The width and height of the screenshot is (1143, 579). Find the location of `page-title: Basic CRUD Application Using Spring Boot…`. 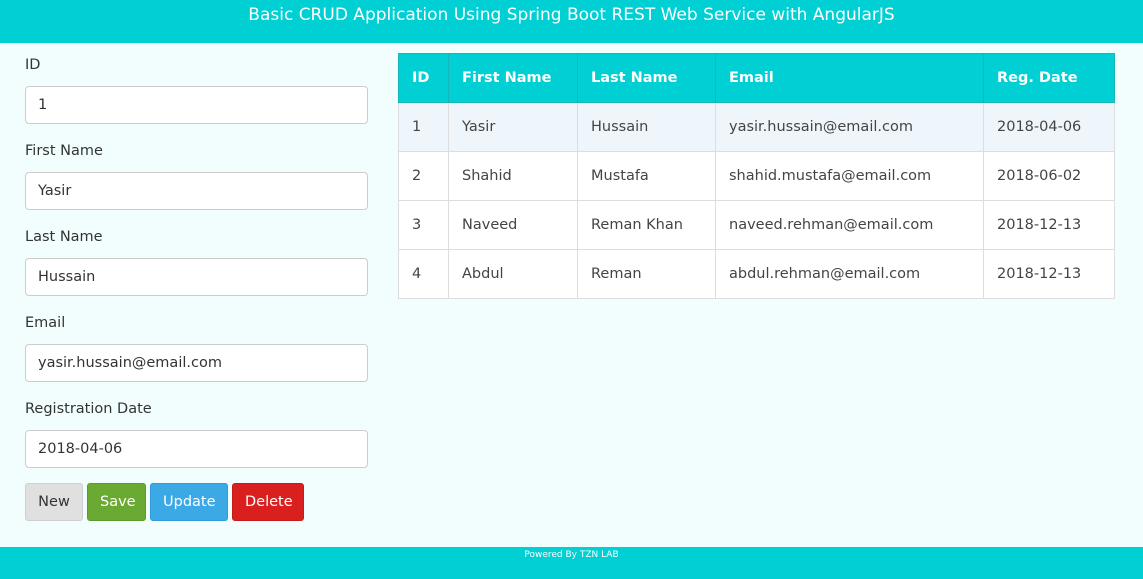

page-title: Basic CRUD Application Using Spring Boot… is located at coordinates (571, 15).